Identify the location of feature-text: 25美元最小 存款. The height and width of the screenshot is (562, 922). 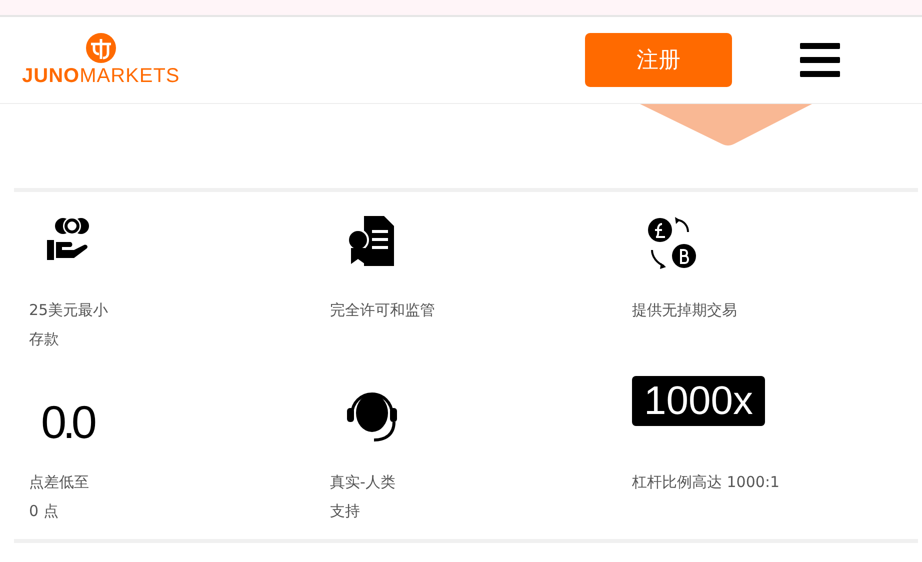
(69, 325).